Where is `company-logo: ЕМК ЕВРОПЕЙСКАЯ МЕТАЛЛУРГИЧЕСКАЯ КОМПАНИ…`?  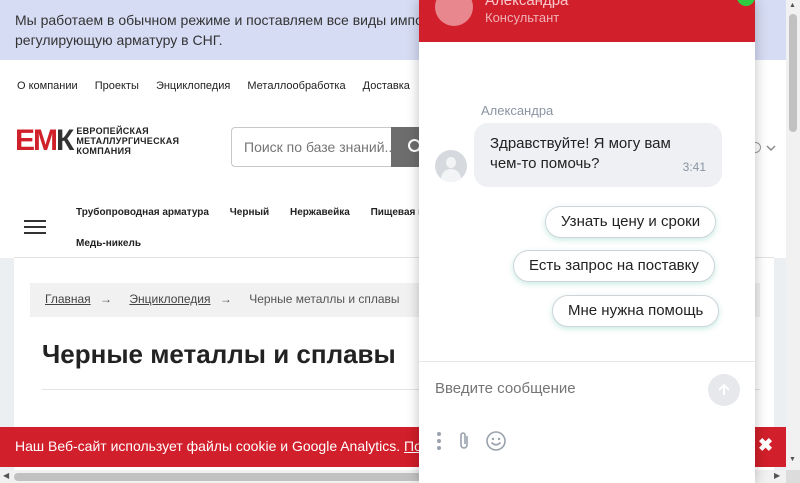 company-logo: ЕМК ЕВРОПЕЙСКАЯ МЕТАЛЛУРГИЧЕСКАЯ КОМПАНИ… is located at coordinates (97, 140).